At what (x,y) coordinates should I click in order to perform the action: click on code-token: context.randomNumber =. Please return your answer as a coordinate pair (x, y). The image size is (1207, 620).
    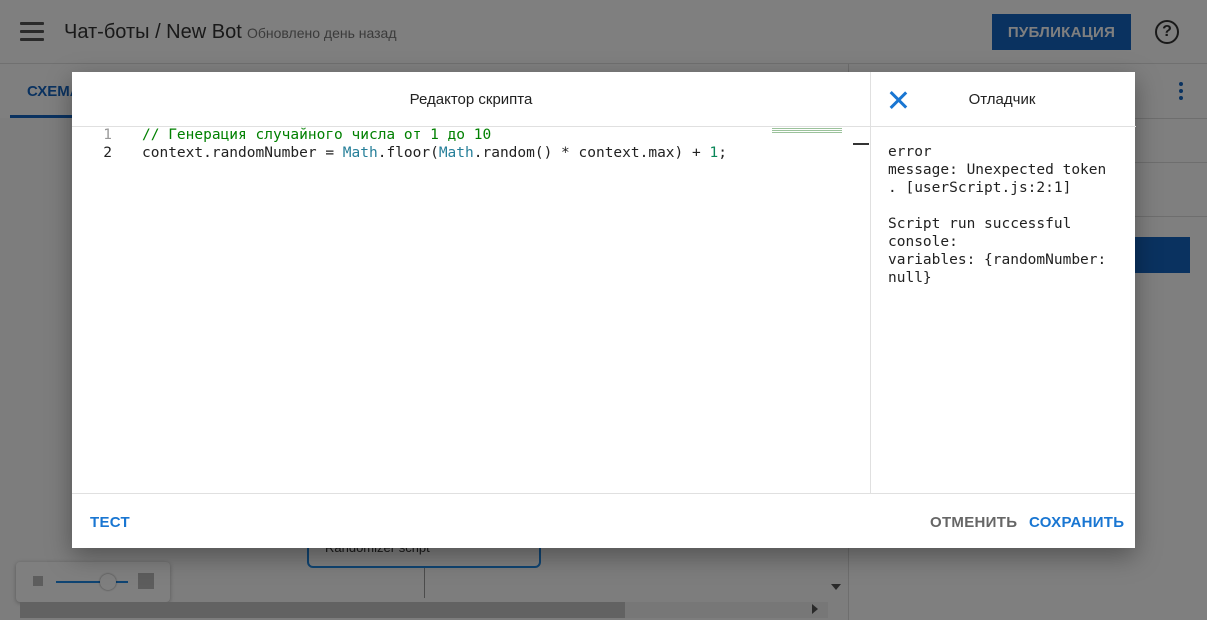
    Looking at the image, I should click on (242, 153).